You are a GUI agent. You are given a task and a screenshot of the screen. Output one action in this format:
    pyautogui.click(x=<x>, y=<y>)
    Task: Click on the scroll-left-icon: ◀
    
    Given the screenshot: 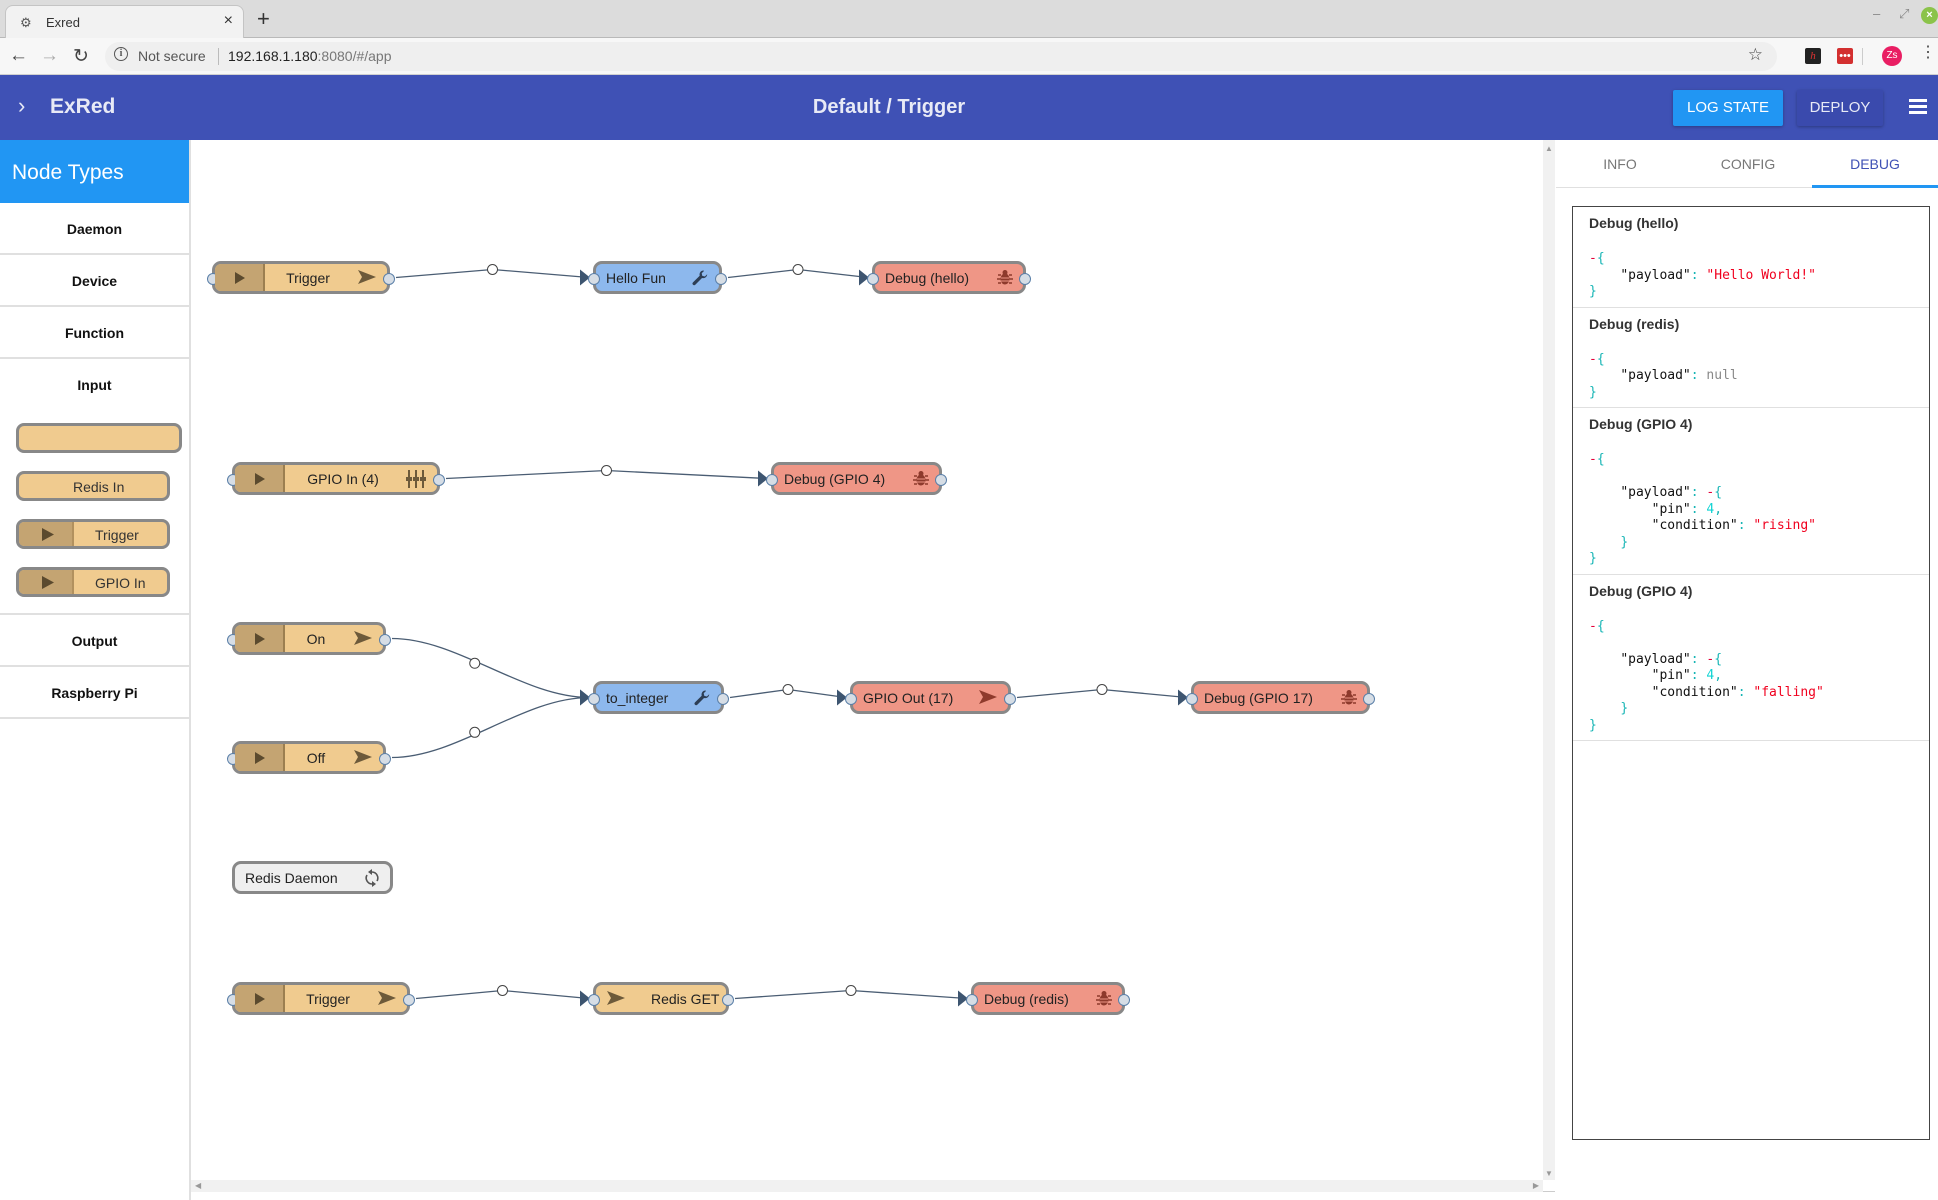 What is the action you would take?
    pyautogui.click(x=198, y=1185)
    